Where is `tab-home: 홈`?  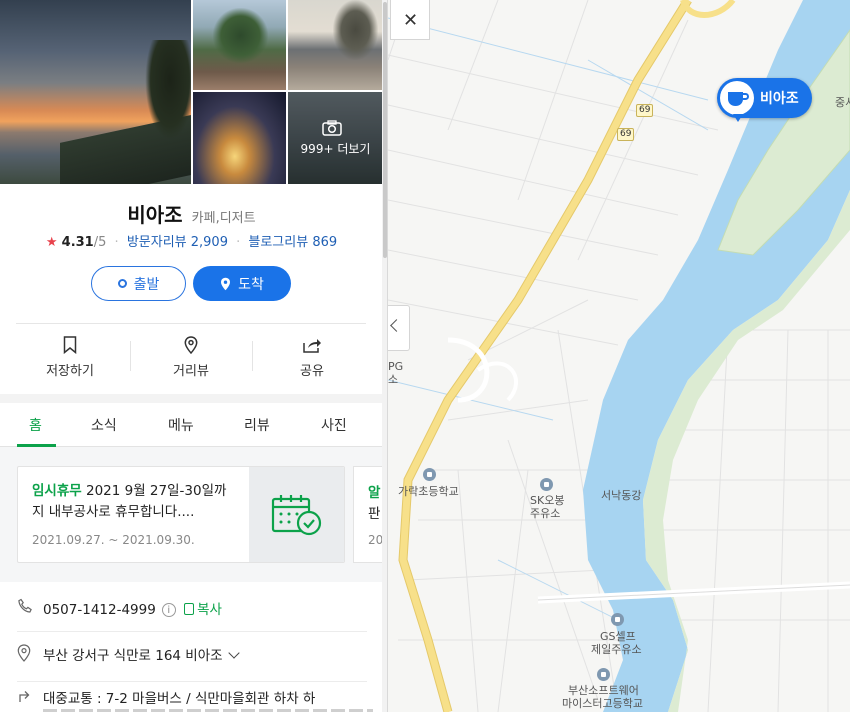
tab-home: 홈 is located at coordinates (35, 425).